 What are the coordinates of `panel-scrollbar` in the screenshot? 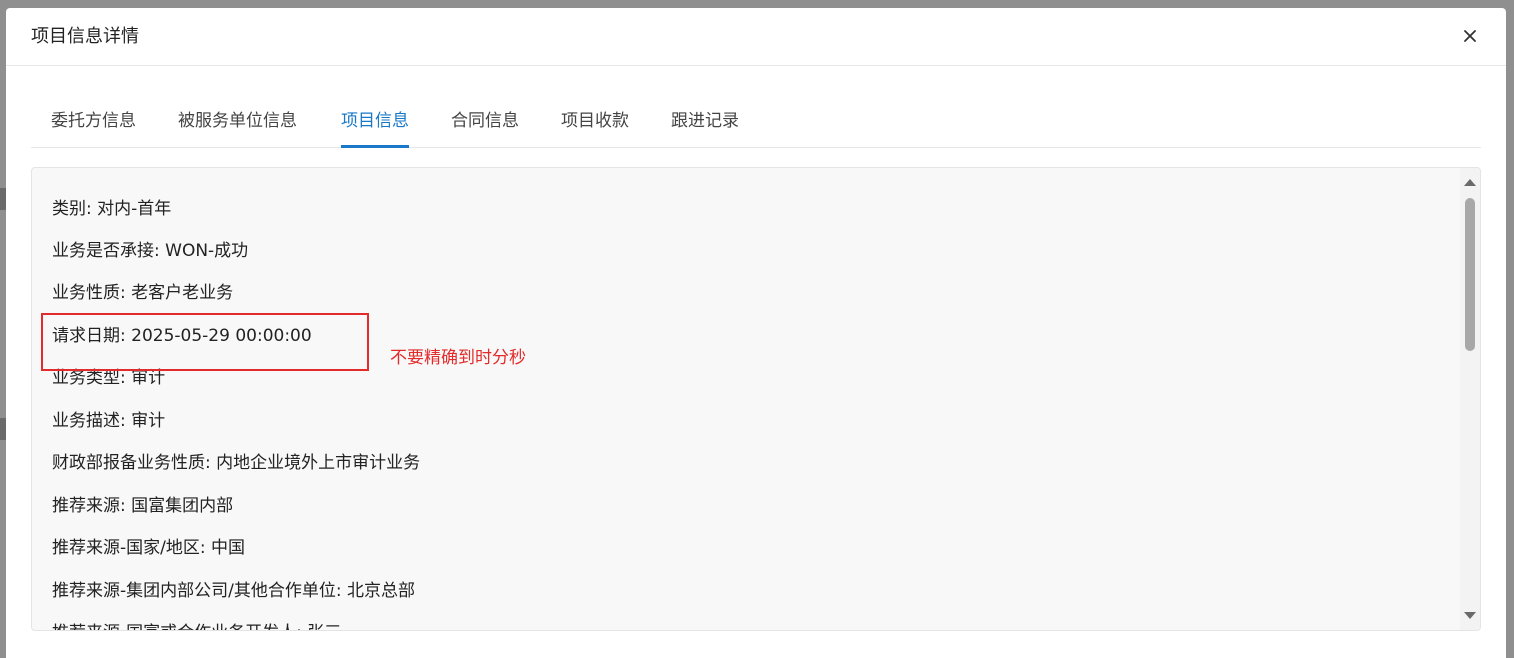 It's located at (1470, 399).